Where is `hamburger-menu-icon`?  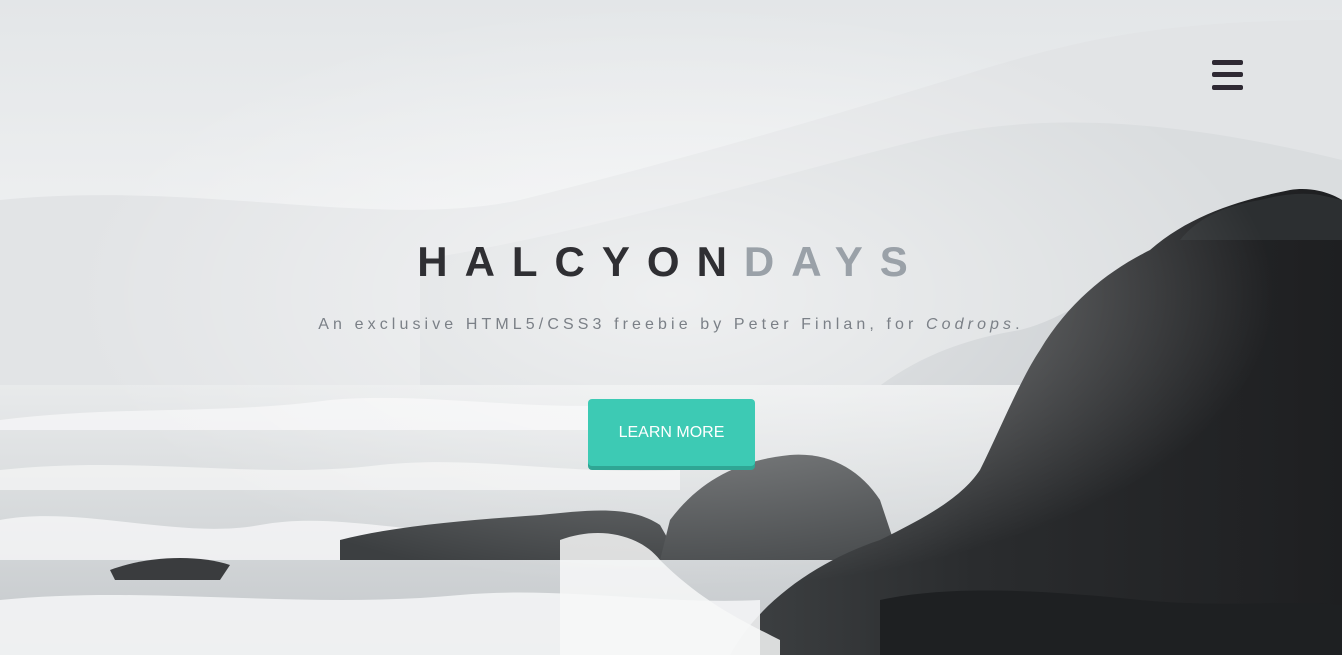
hamburger-menu-icon is located at coordinates (1227, 75).